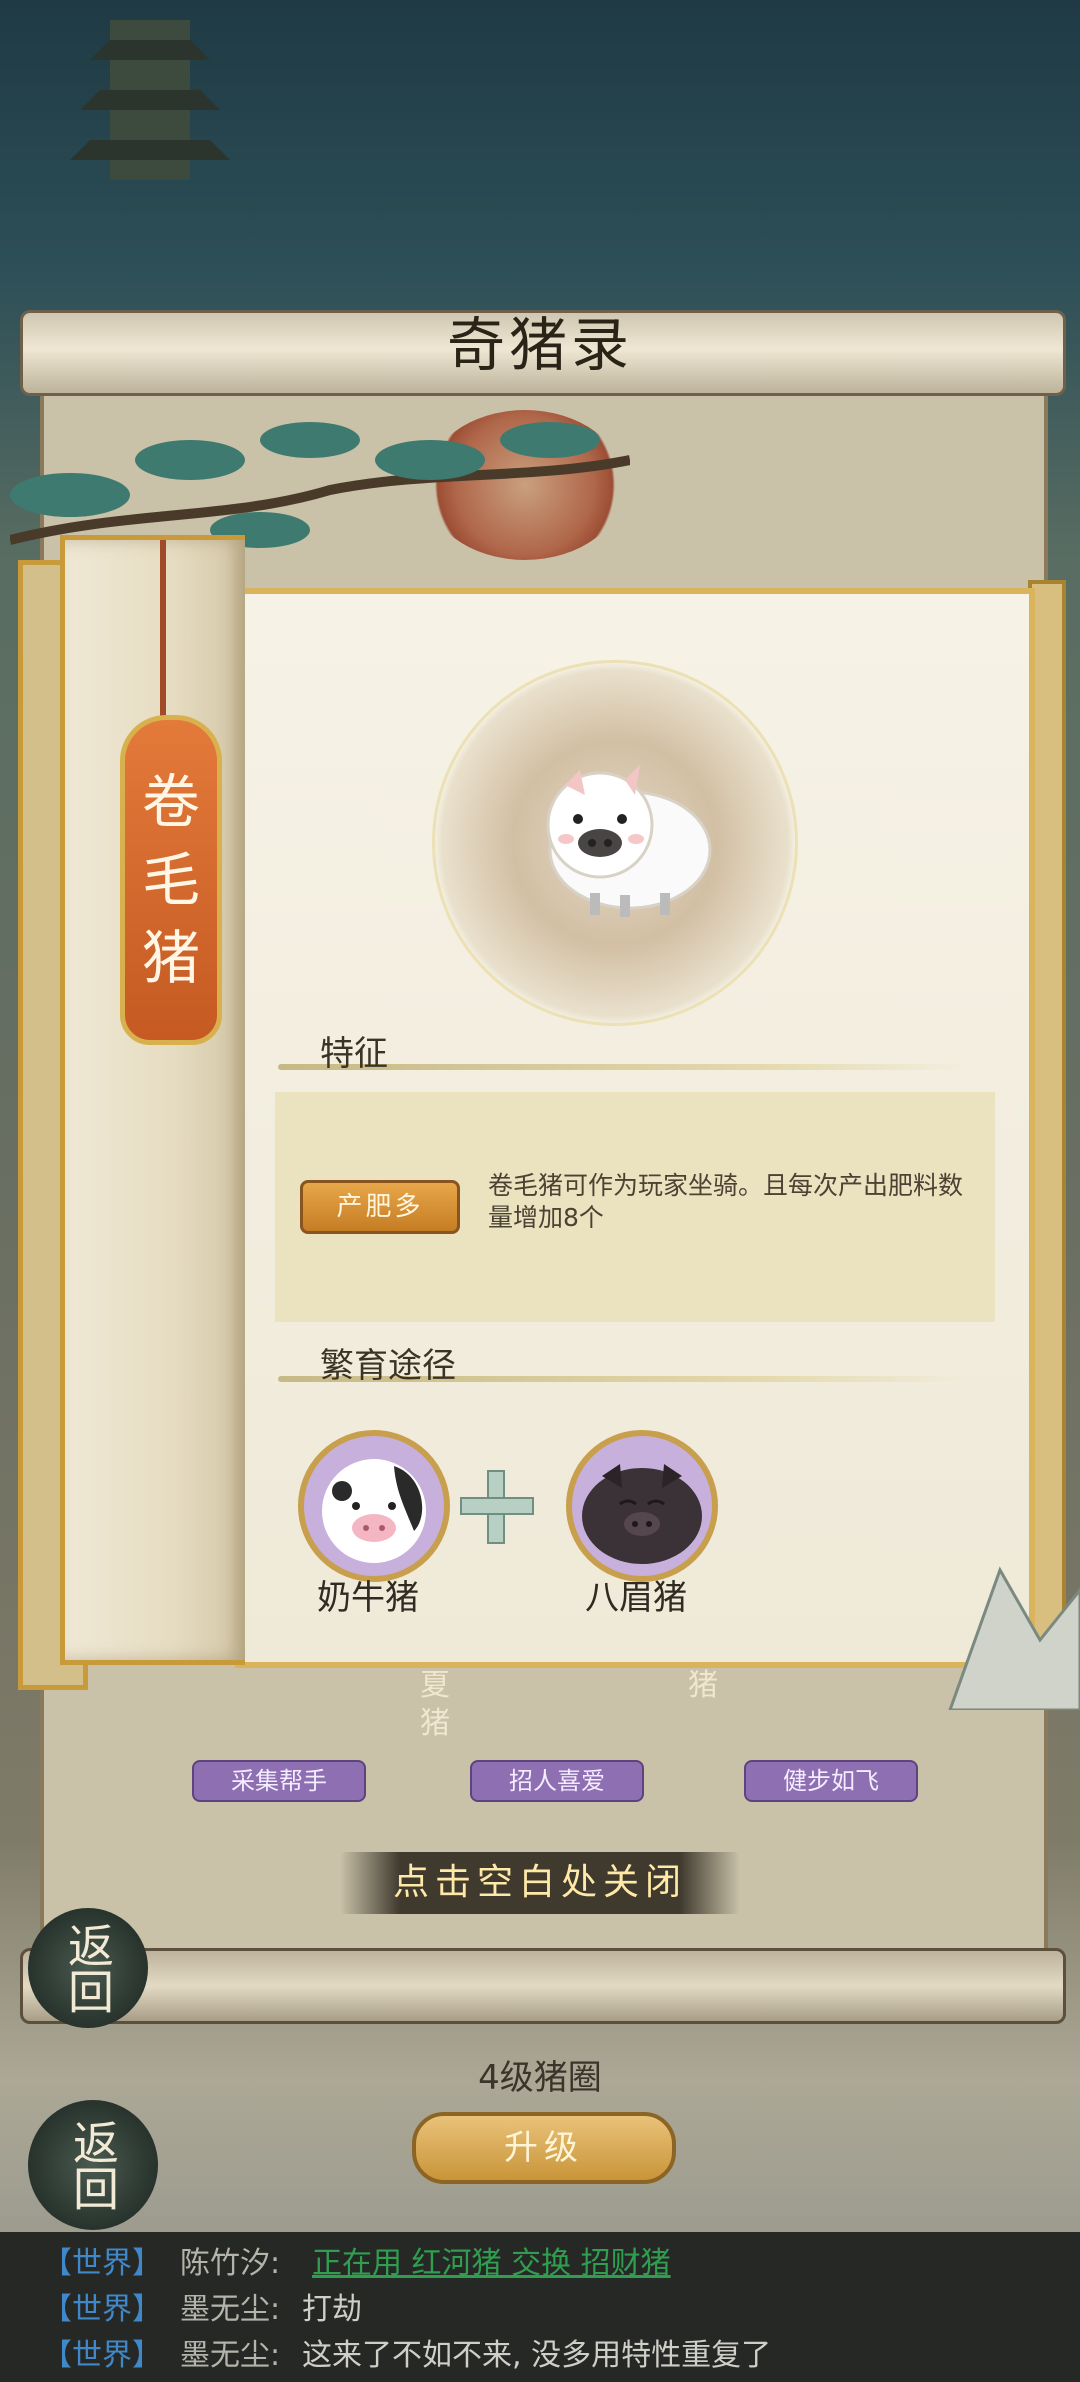  What do you see at coordinates (368, 1598) in the screenshot?
I see `parent-pig-1-name: 奶牛猪` at bounding box center [368, 1598].